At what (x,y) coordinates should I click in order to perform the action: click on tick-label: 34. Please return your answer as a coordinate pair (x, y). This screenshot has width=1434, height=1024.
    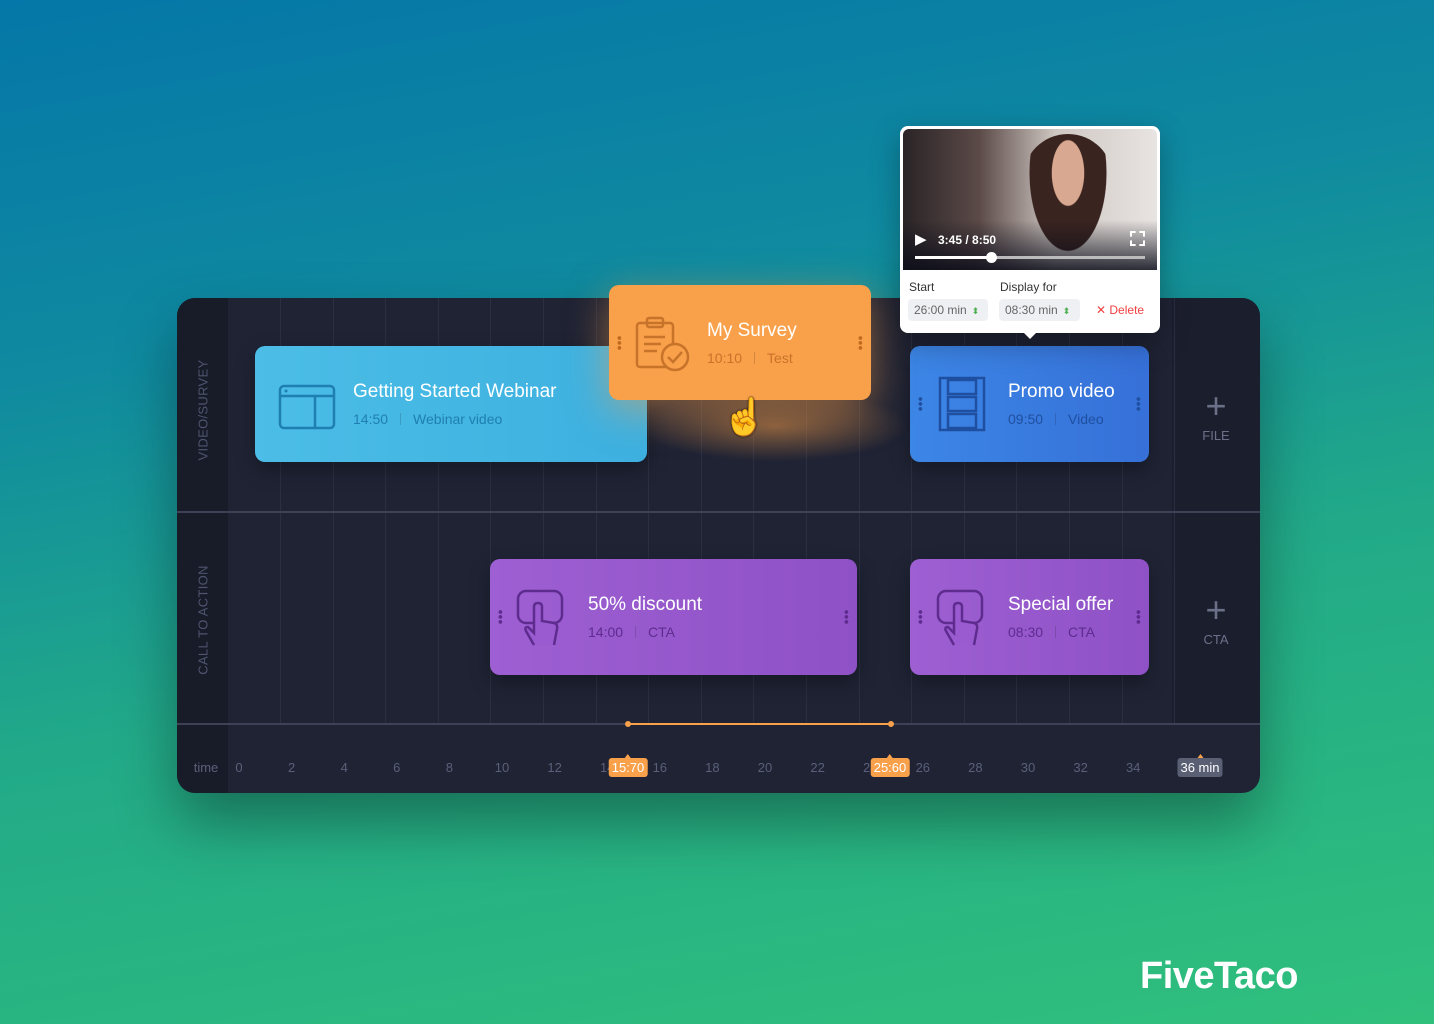
    Looking at the image, I should click on (1133, 767).